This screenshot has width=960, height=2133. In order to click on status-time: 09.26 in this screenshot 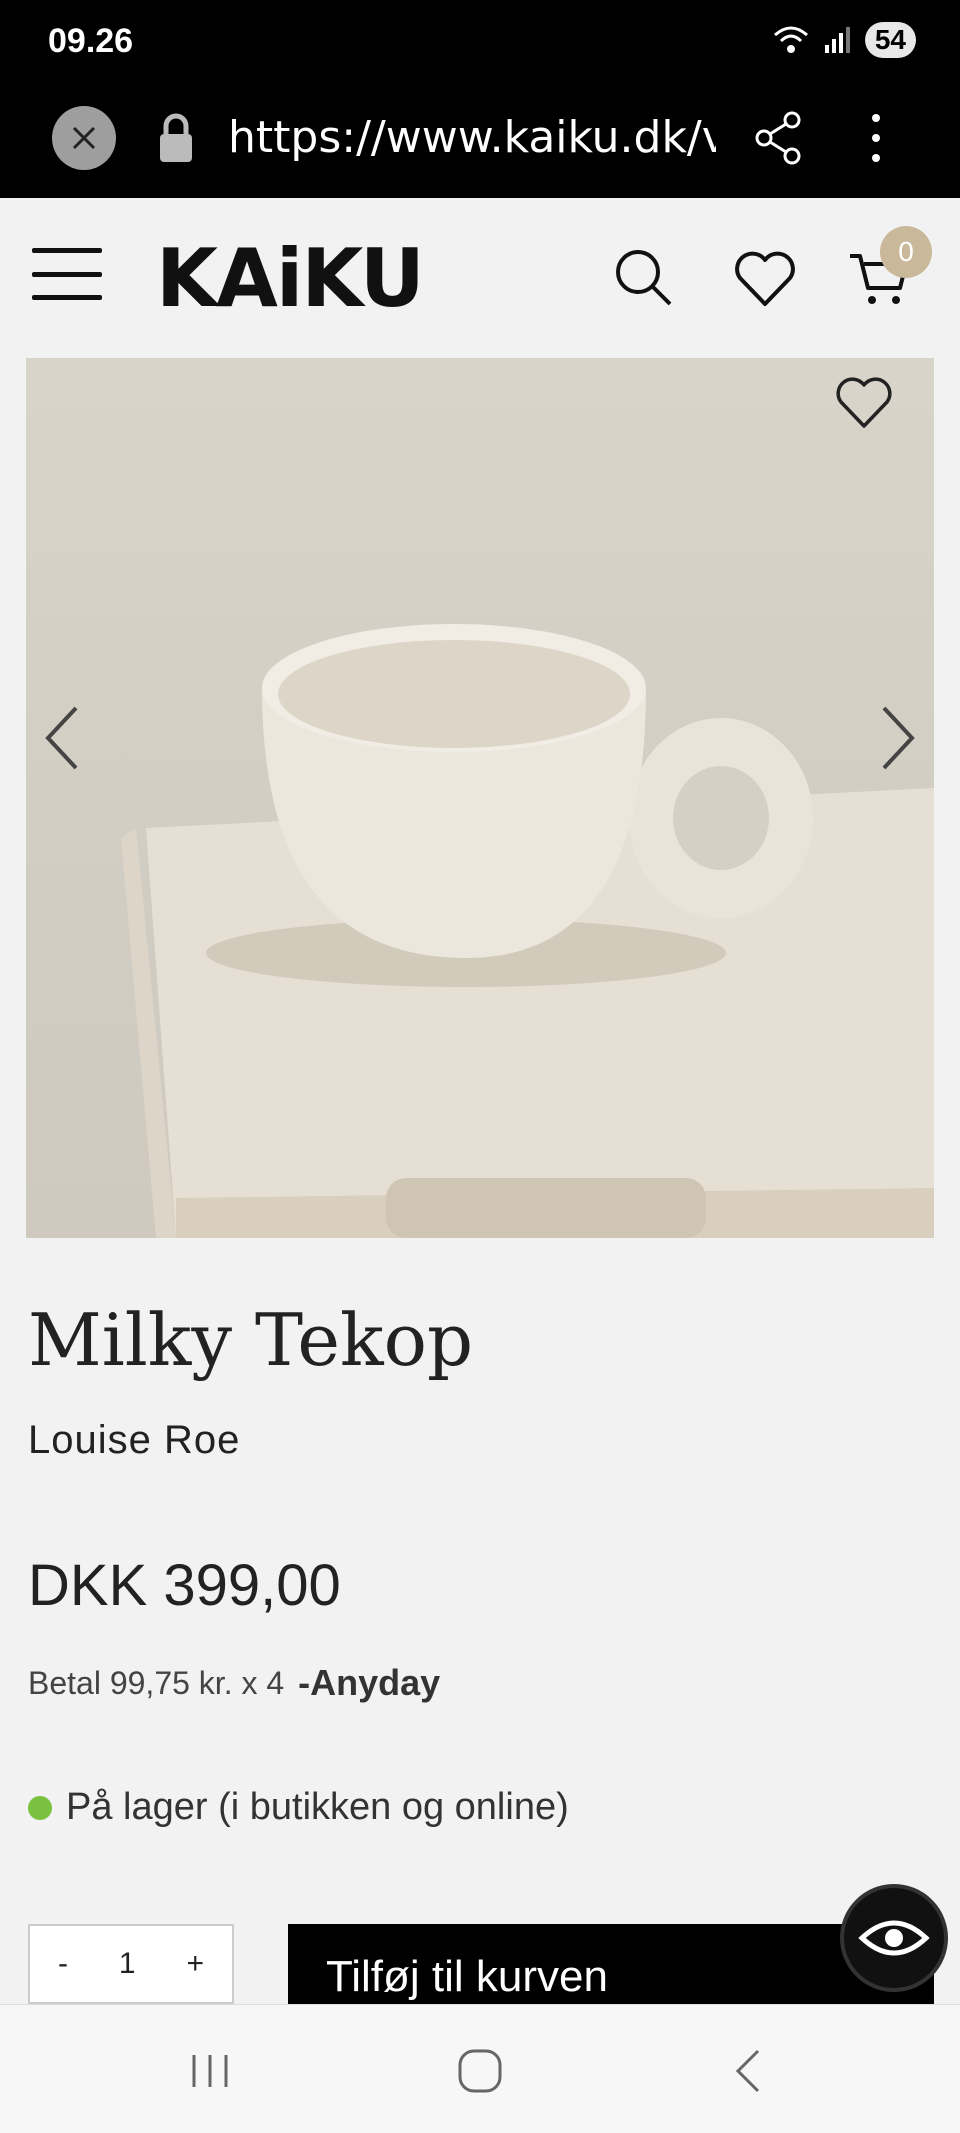, I will do `click(91, 41)`.